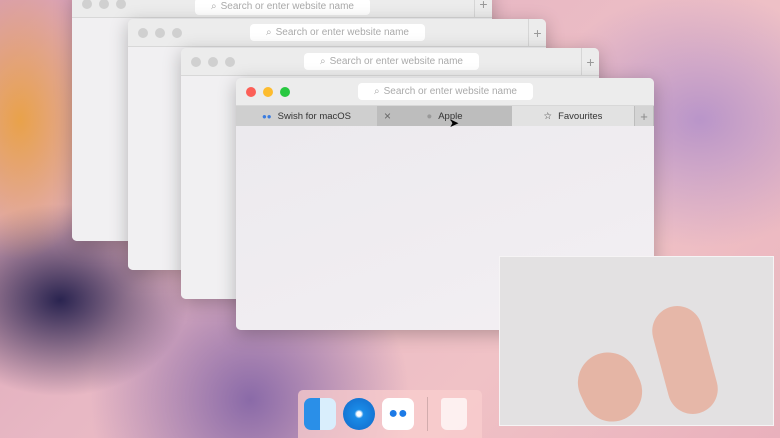  What do you see at coordinates (359, 414) in the screenshot?
I see `safari-icon` at bounding box center [359, 414].